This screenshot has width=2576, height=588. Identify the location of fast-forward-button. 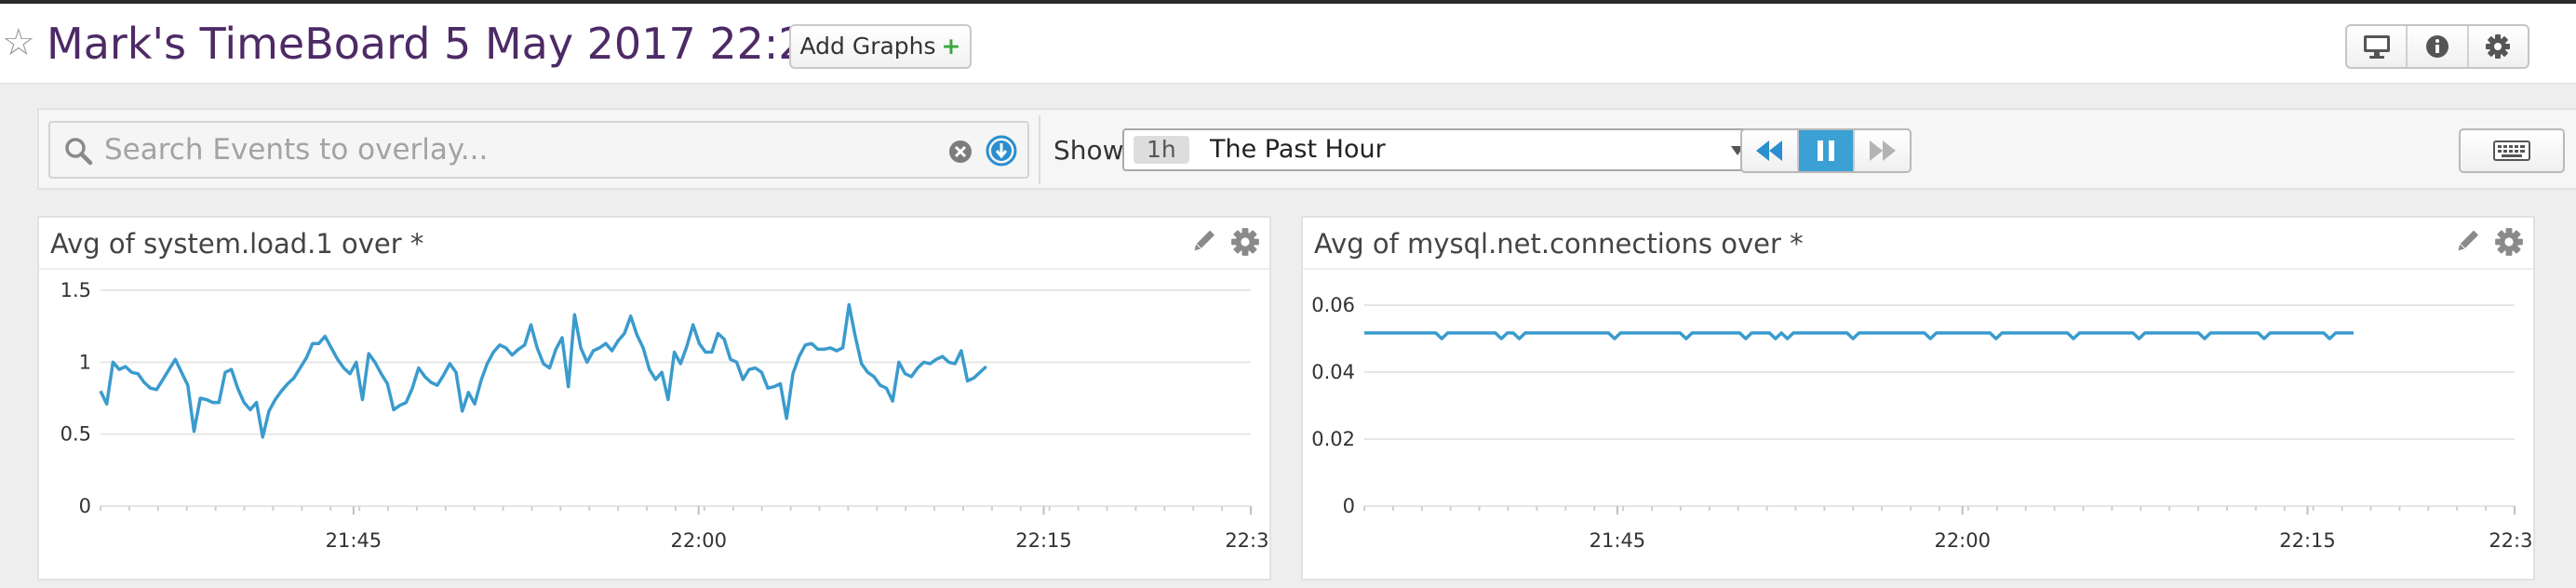
(1882, 151).